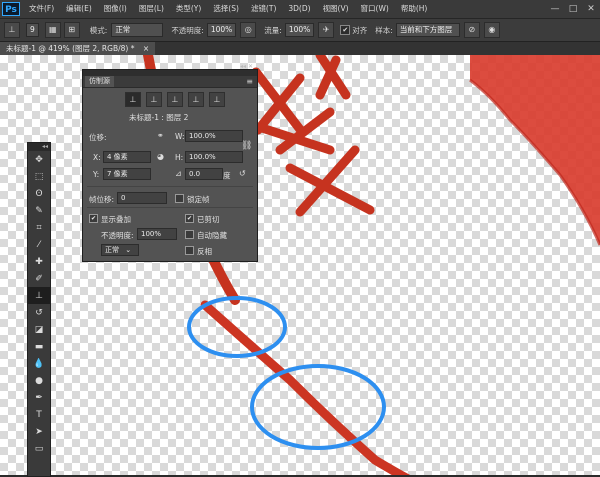 The height and width of the screenshot is (477, 600). What do you see at coordinates (39, 329) in the screenshot?
I see `eraser-tool-icon: ◪` at bounding box center [39, 329].